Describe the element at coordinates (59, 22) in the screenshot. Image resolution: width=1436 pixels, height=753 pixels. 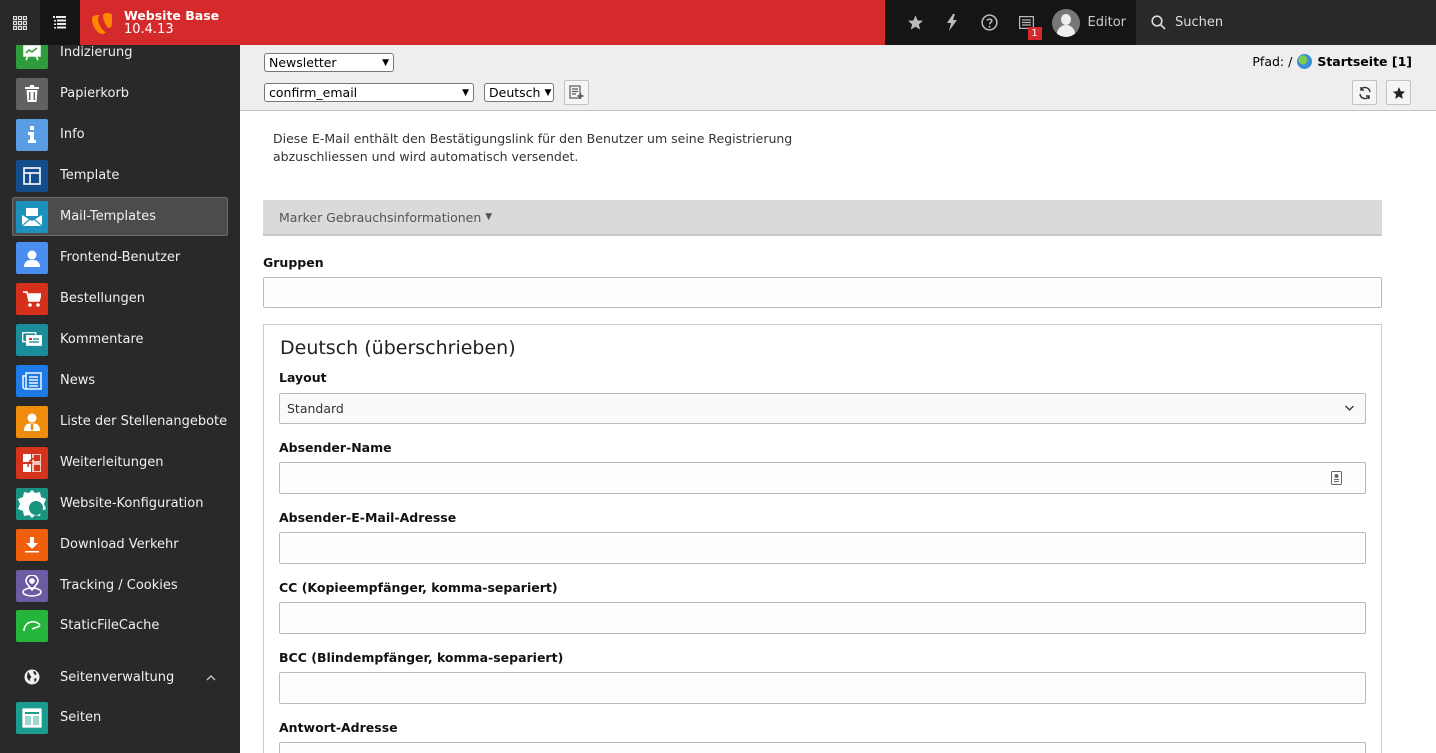
I see `page-tree-toggle` at that location.